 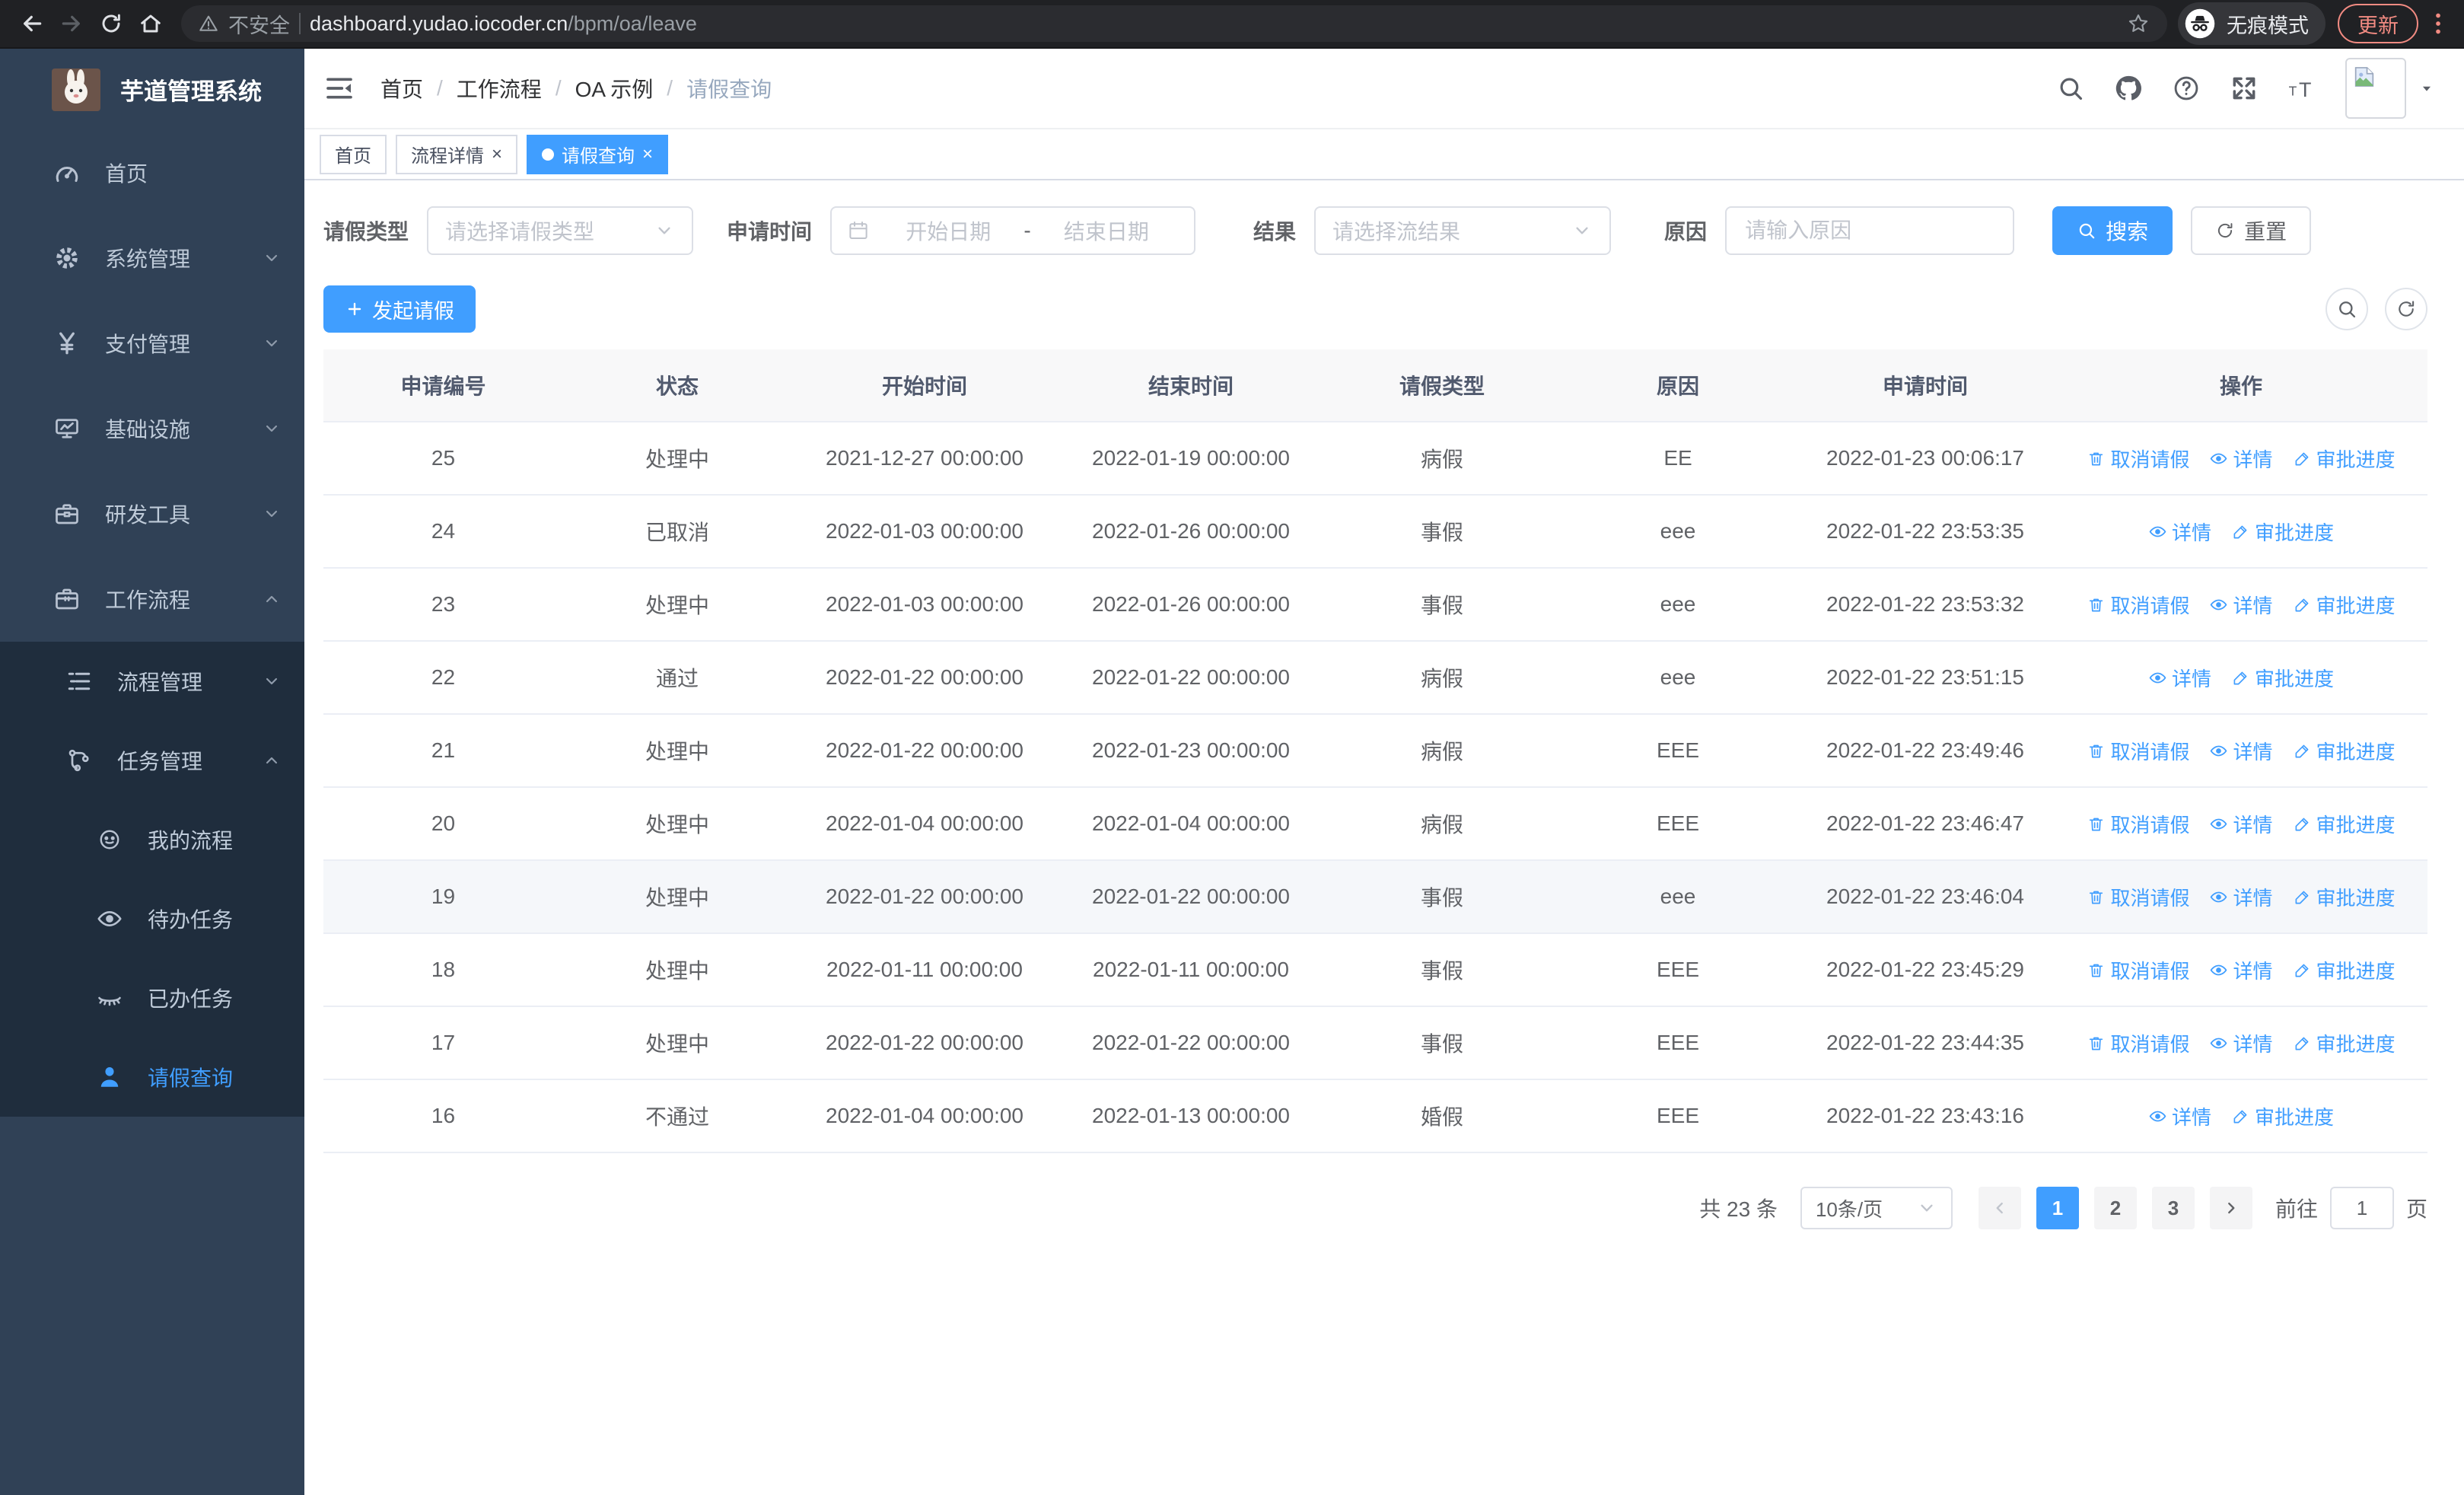 What do you see at coordinates (2186, 89) in the screenshot?
I see `help-icon` at bounding box center [2186, 89].